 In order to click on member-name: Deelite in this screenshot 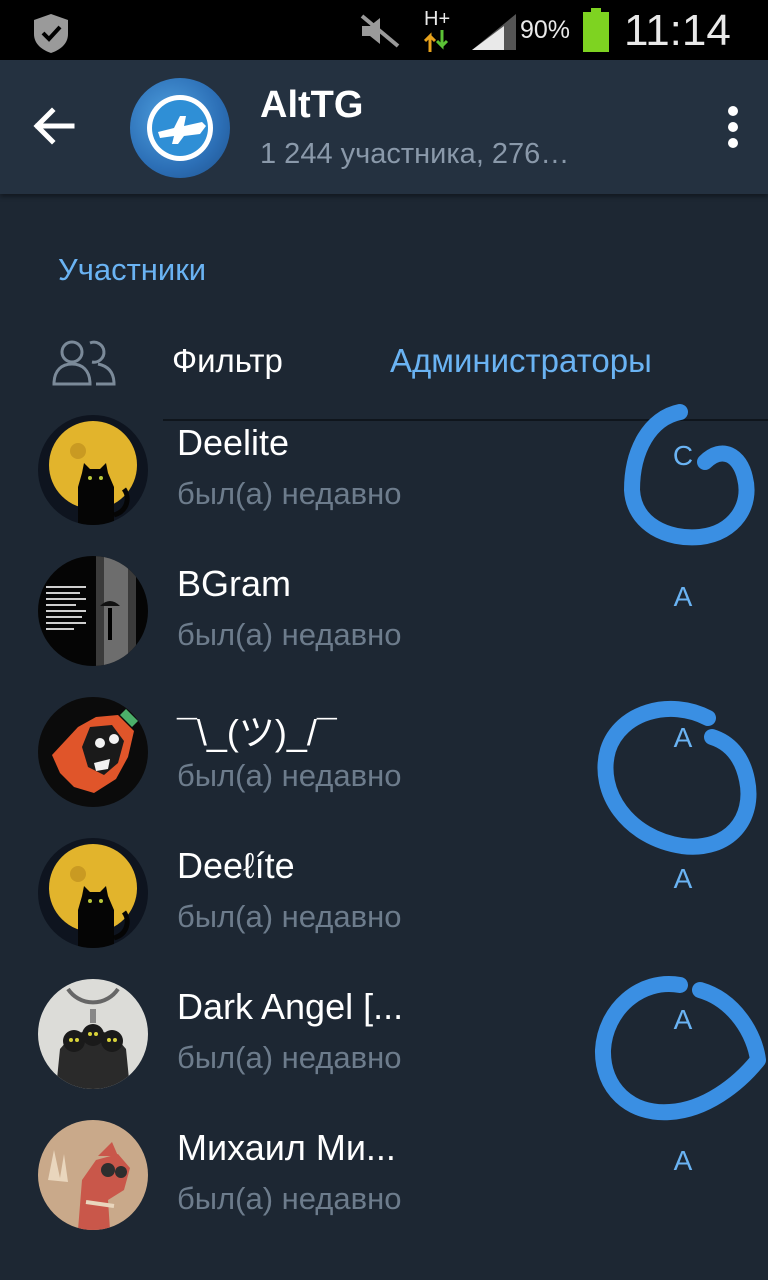, I will do `click(233, 442)`.